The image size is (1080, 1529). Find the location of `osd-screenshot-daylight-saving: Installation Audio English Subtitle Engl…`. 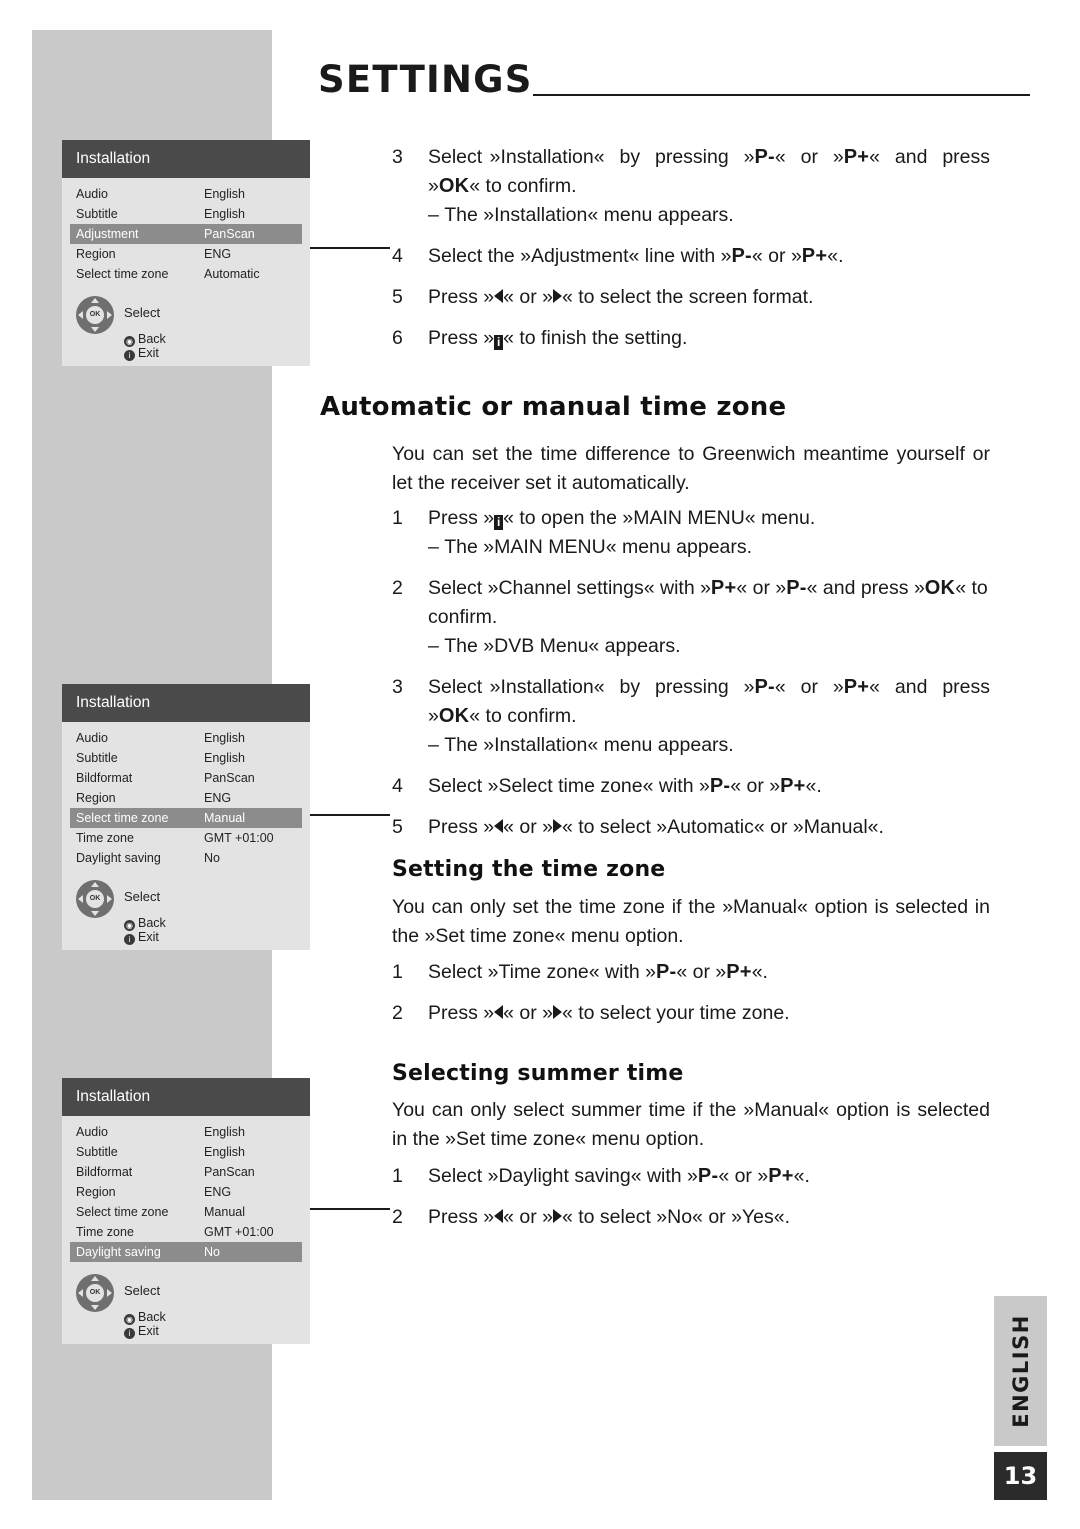

osd-screenshot-daylight-saving: Installation Audio English Subtitle Engl… is located at coordinates (186, 1211).